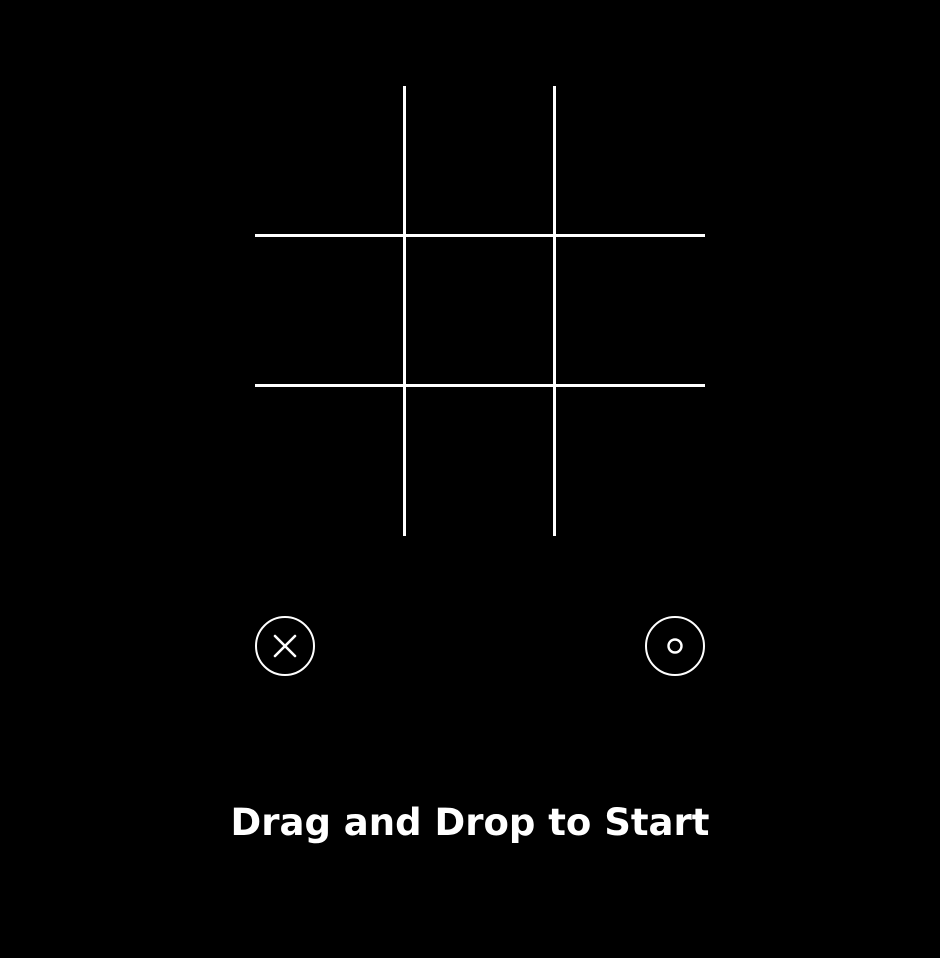  What do you see at coordinates (630, 311) in the screenshot?
I see `board-cell-r2c3` at bounding box center [630, 311].